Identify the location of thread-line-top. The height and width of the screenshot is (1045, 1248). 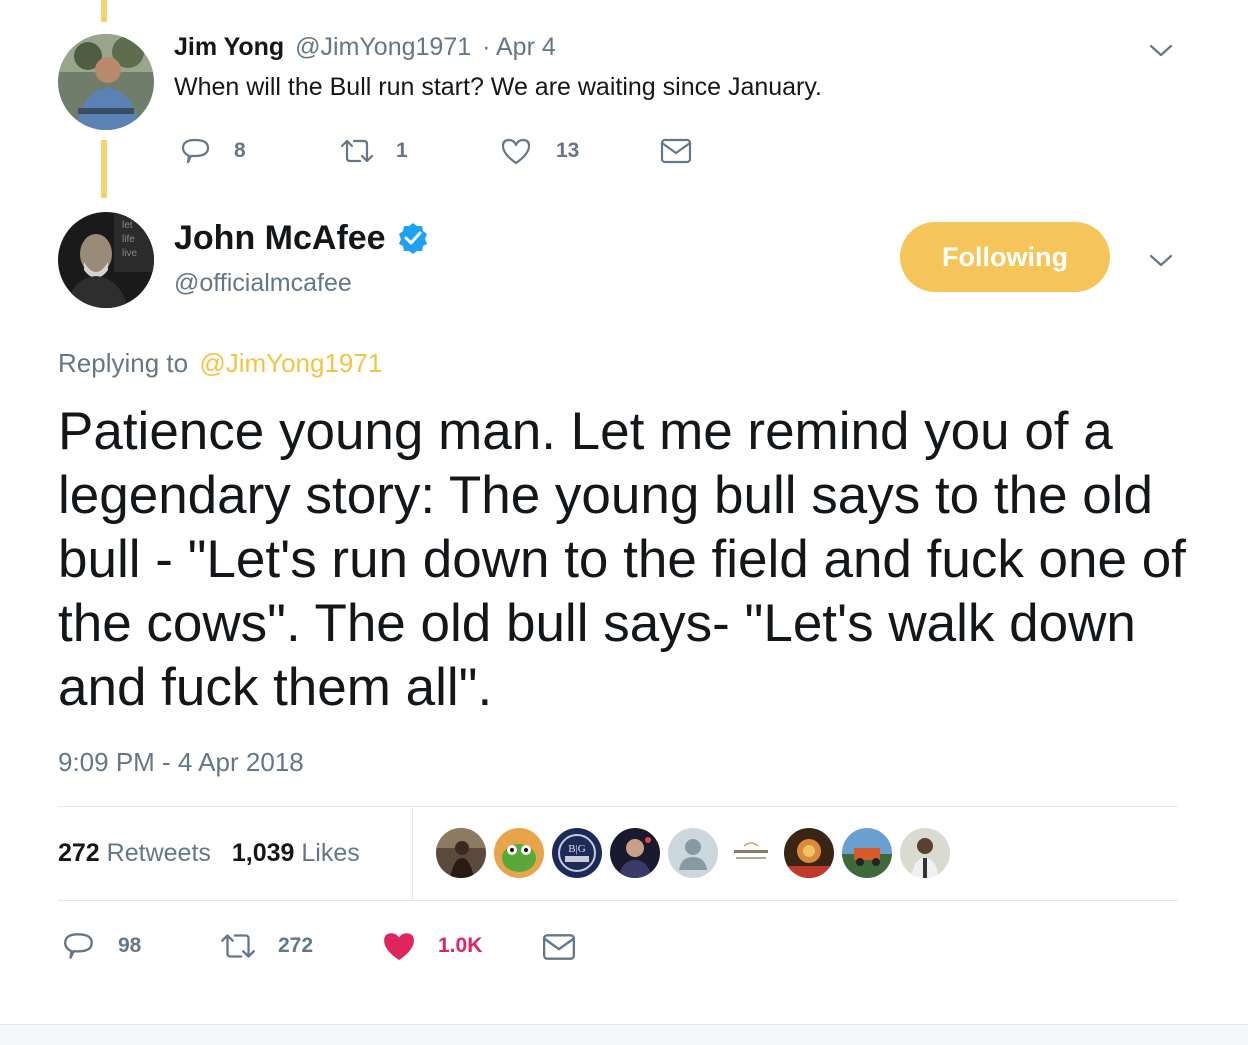
(104, 11).